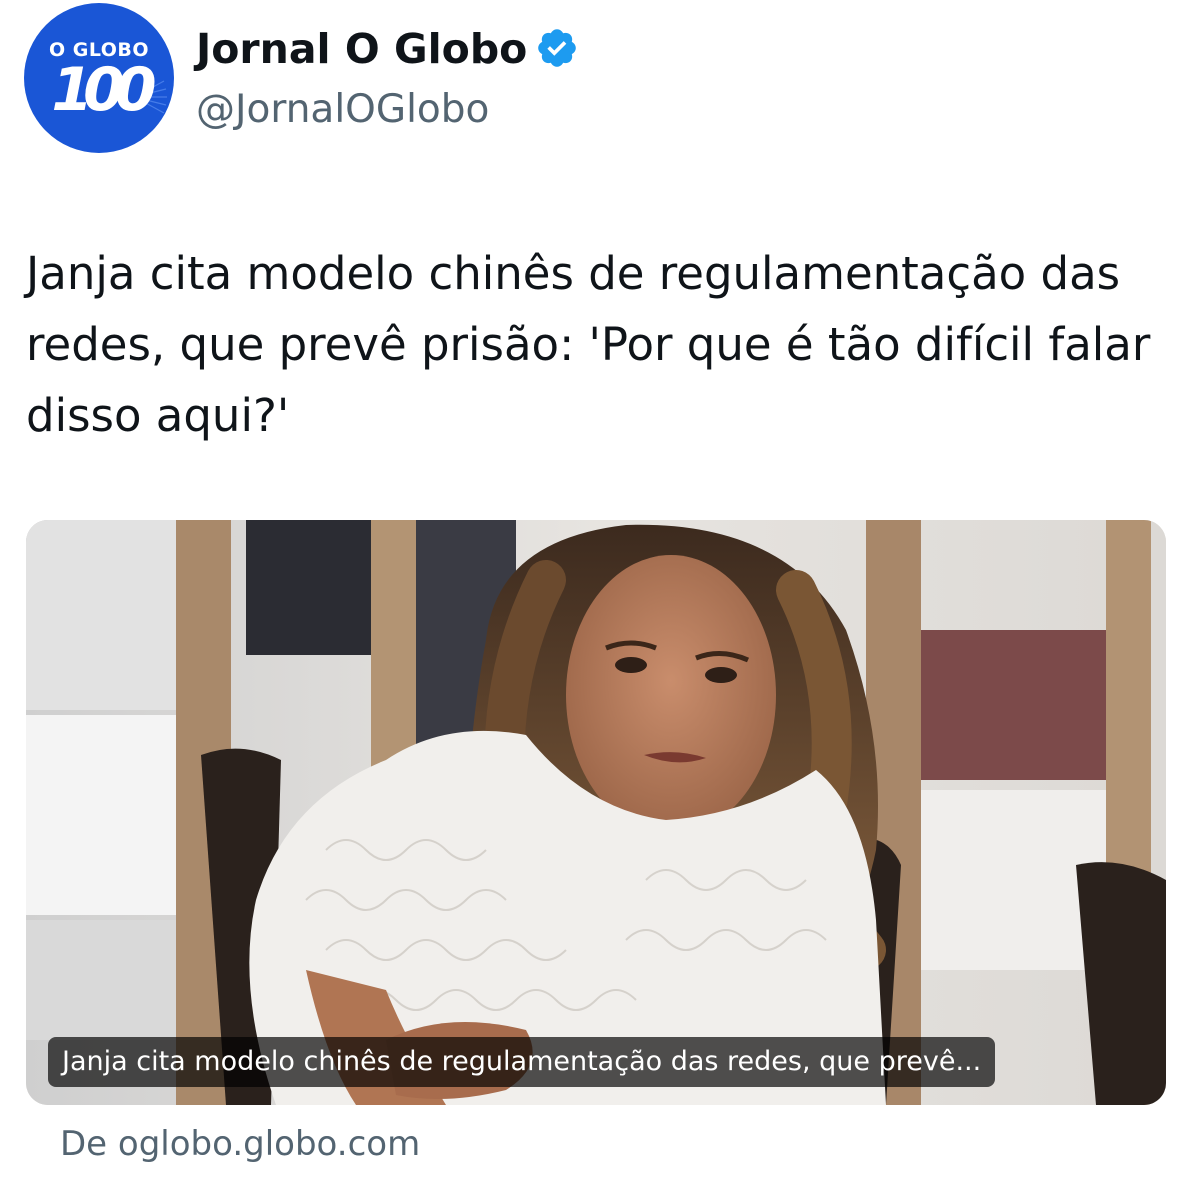 This screenshot has height=1200, width=1193. I want to click on card-source-prefix: De, so click(84, 1144).